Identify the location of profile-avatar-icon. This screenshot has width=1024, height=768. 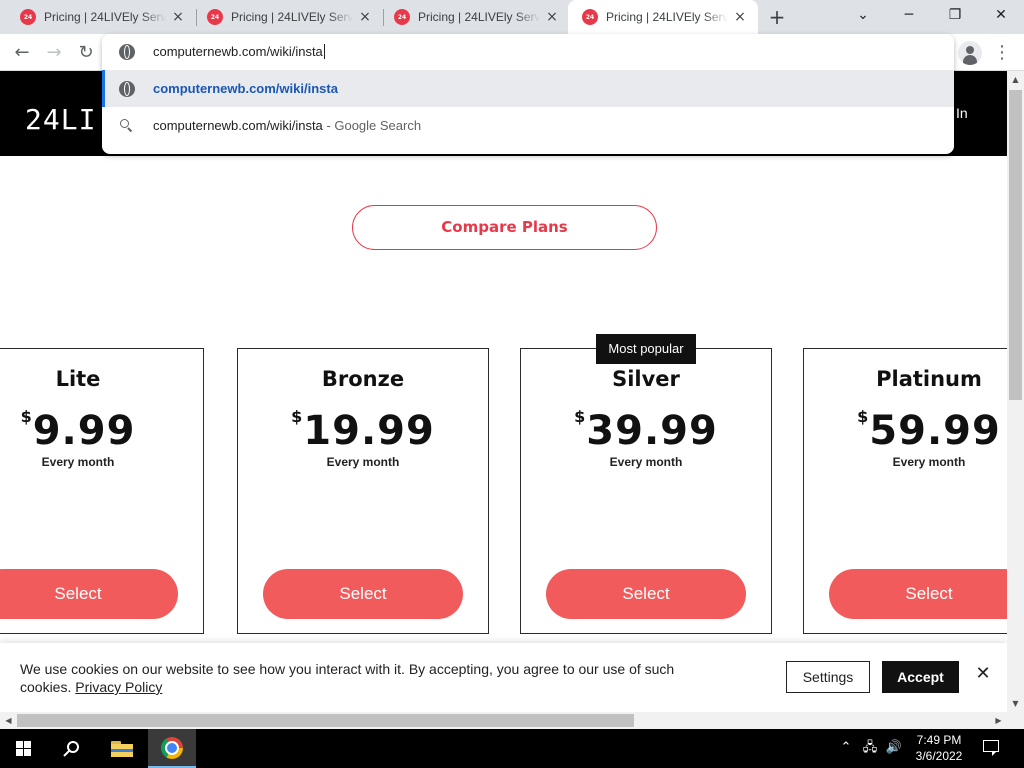
(970, 53).